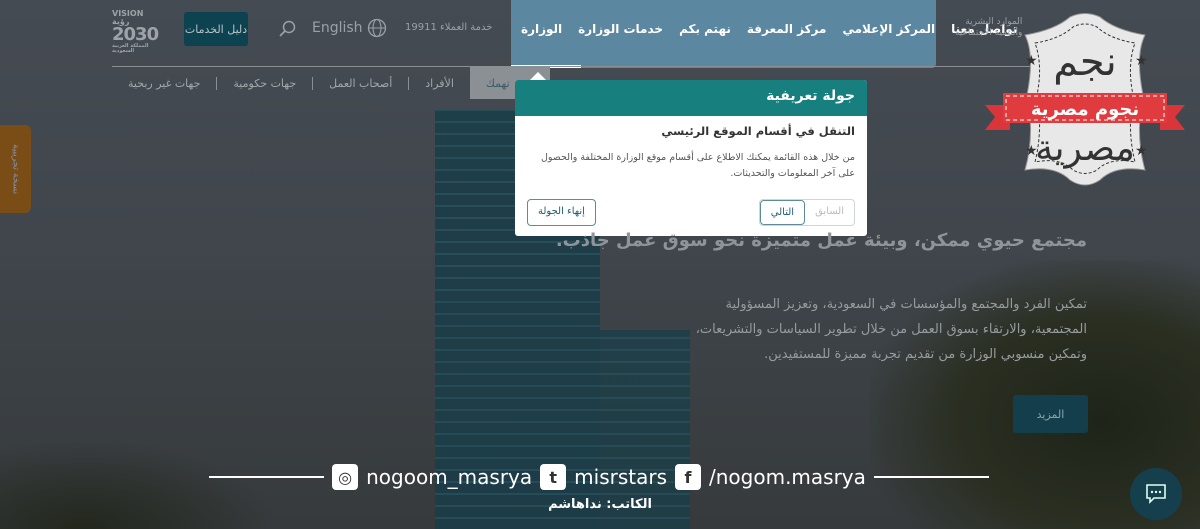  Describe the element at coordinates (449, 477) in the screenshot. I see `instagram-handle: nogoom_masrya` at that location.